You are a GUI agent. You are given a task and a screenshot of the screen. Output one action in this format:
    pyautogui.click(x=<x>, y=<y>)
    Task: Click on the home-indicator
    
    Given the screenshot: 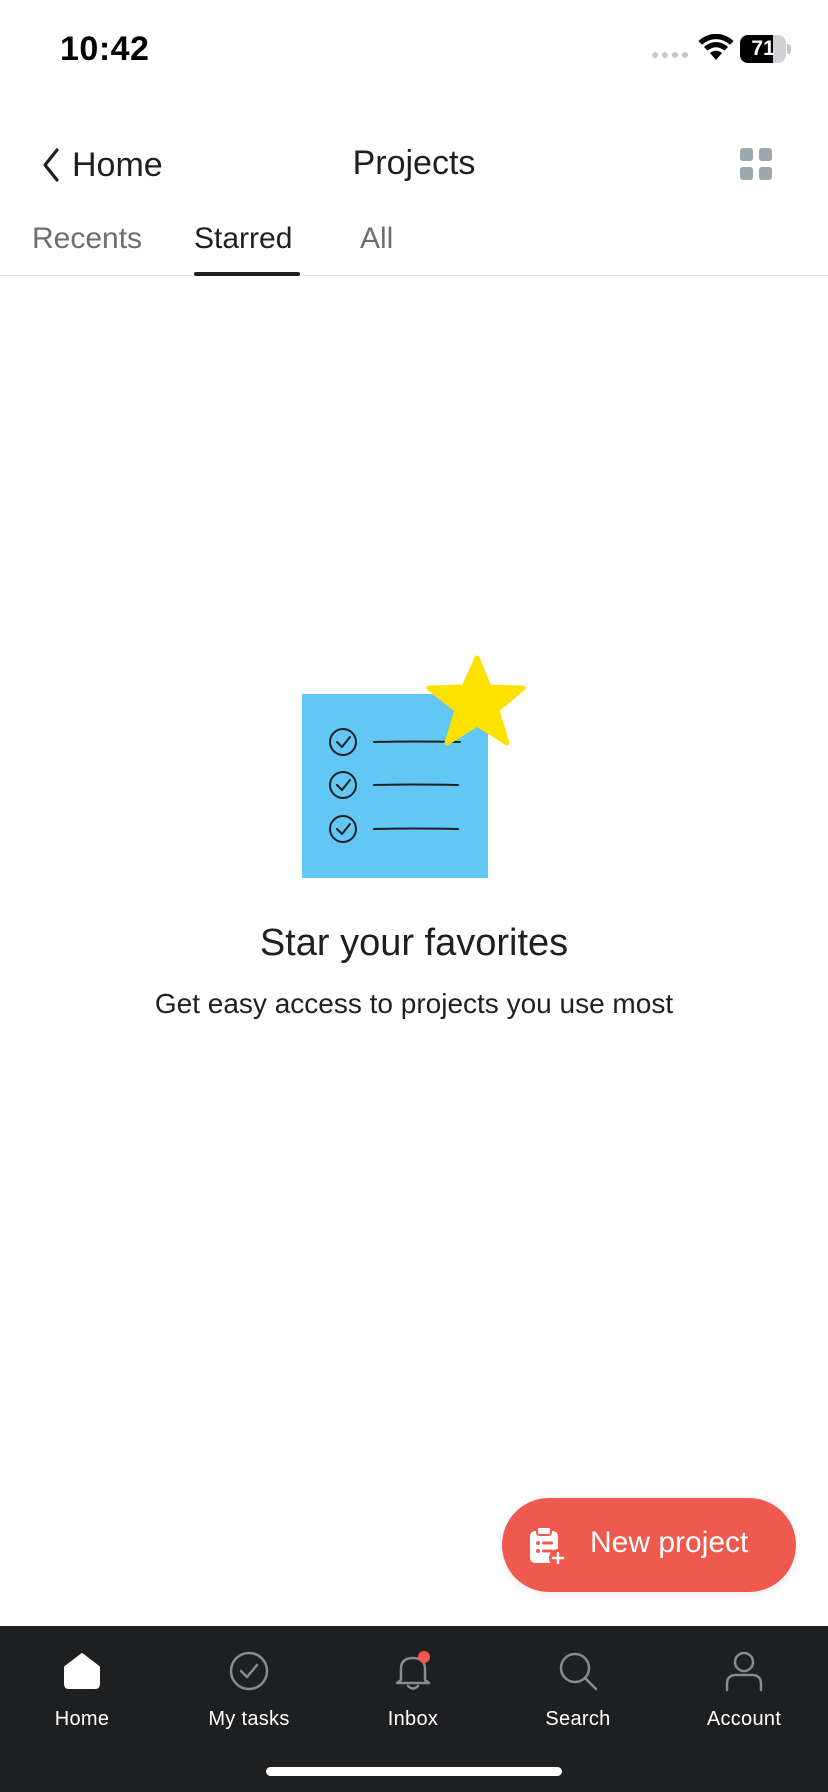 What is the action you would take?
    pyautogui.click(x=414, y=1771)
    